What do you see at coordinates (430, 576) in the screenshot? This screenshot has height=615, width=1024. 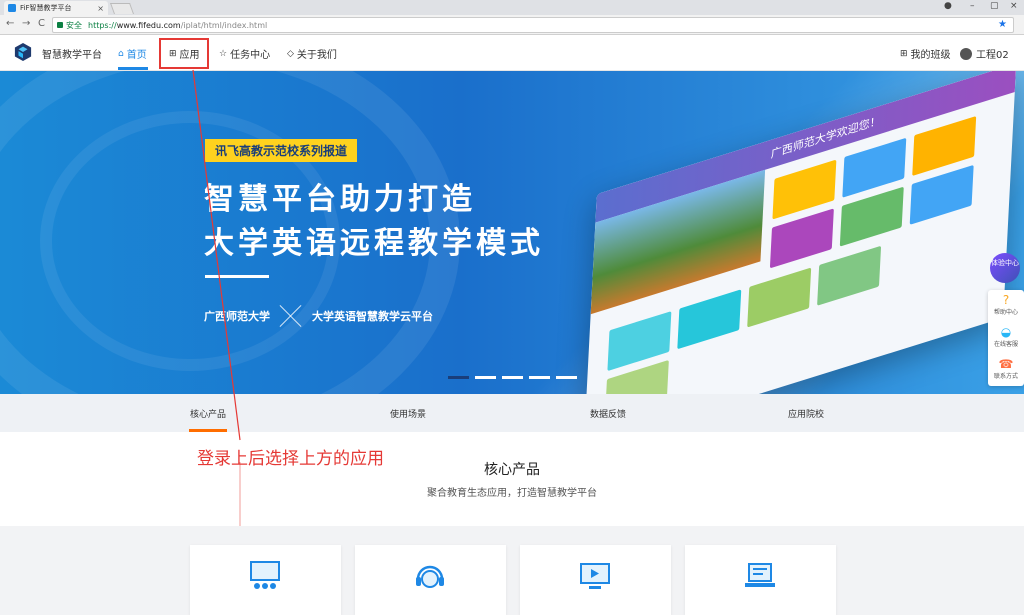 I see `headset-exchange-icon` at bounding box center [430, 576].